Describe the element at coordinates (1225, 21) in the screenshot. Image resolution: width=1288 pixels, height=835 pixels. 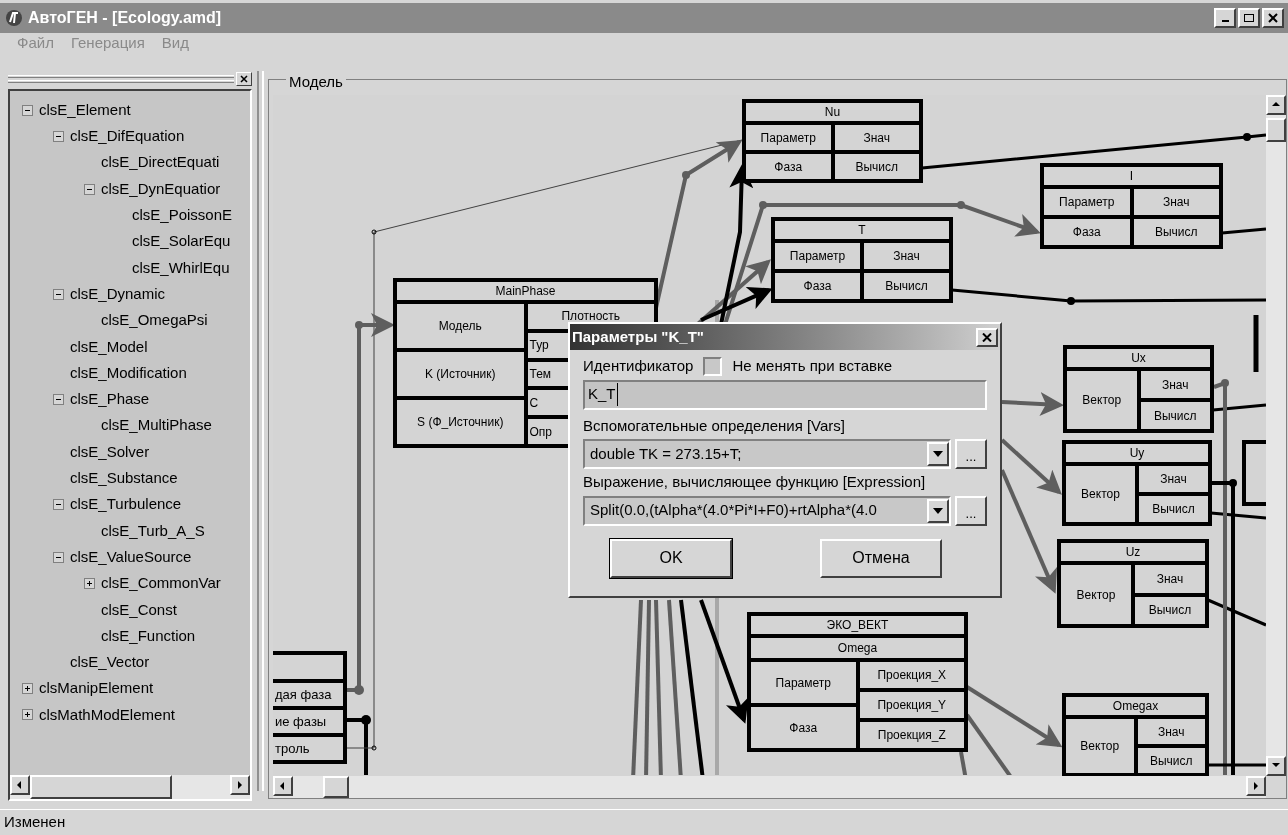
I see `minimize-icon` at that location.